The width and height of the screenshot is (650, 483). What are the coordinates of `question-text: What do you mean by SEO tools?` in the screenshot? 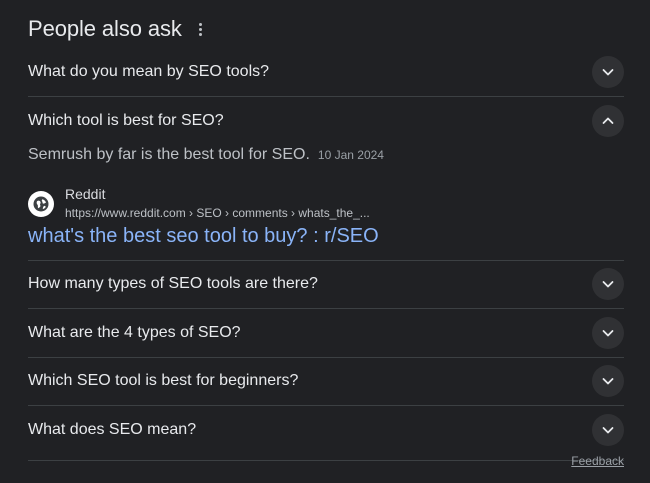 It's located at (149, 71).